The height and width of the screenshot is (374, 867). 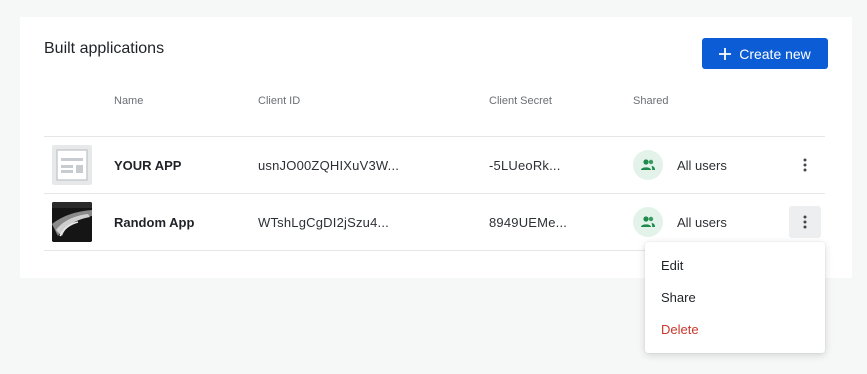 What do you see at coordinates (775, 53) in the screenshot?
I see `create-new-label: Create new` at bounding box center [775, 53].